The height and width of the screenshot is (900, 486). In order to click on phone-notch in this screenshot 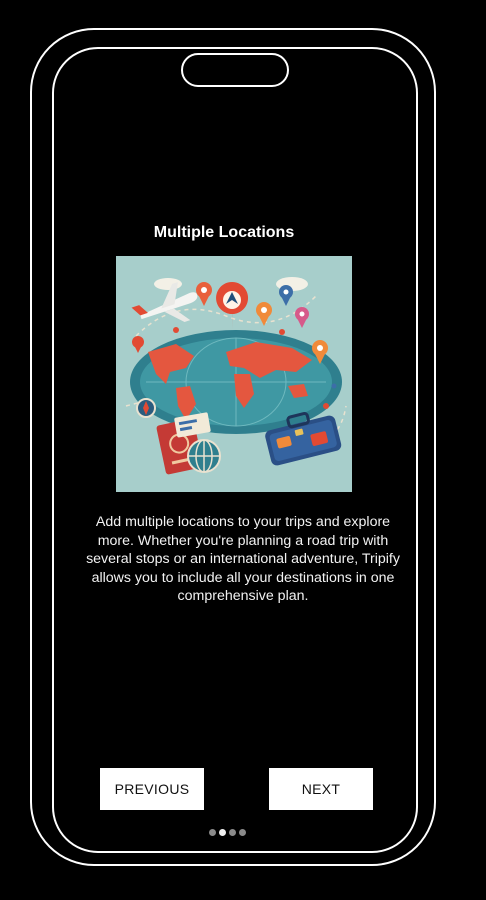, I will do `click(235, 70)`.